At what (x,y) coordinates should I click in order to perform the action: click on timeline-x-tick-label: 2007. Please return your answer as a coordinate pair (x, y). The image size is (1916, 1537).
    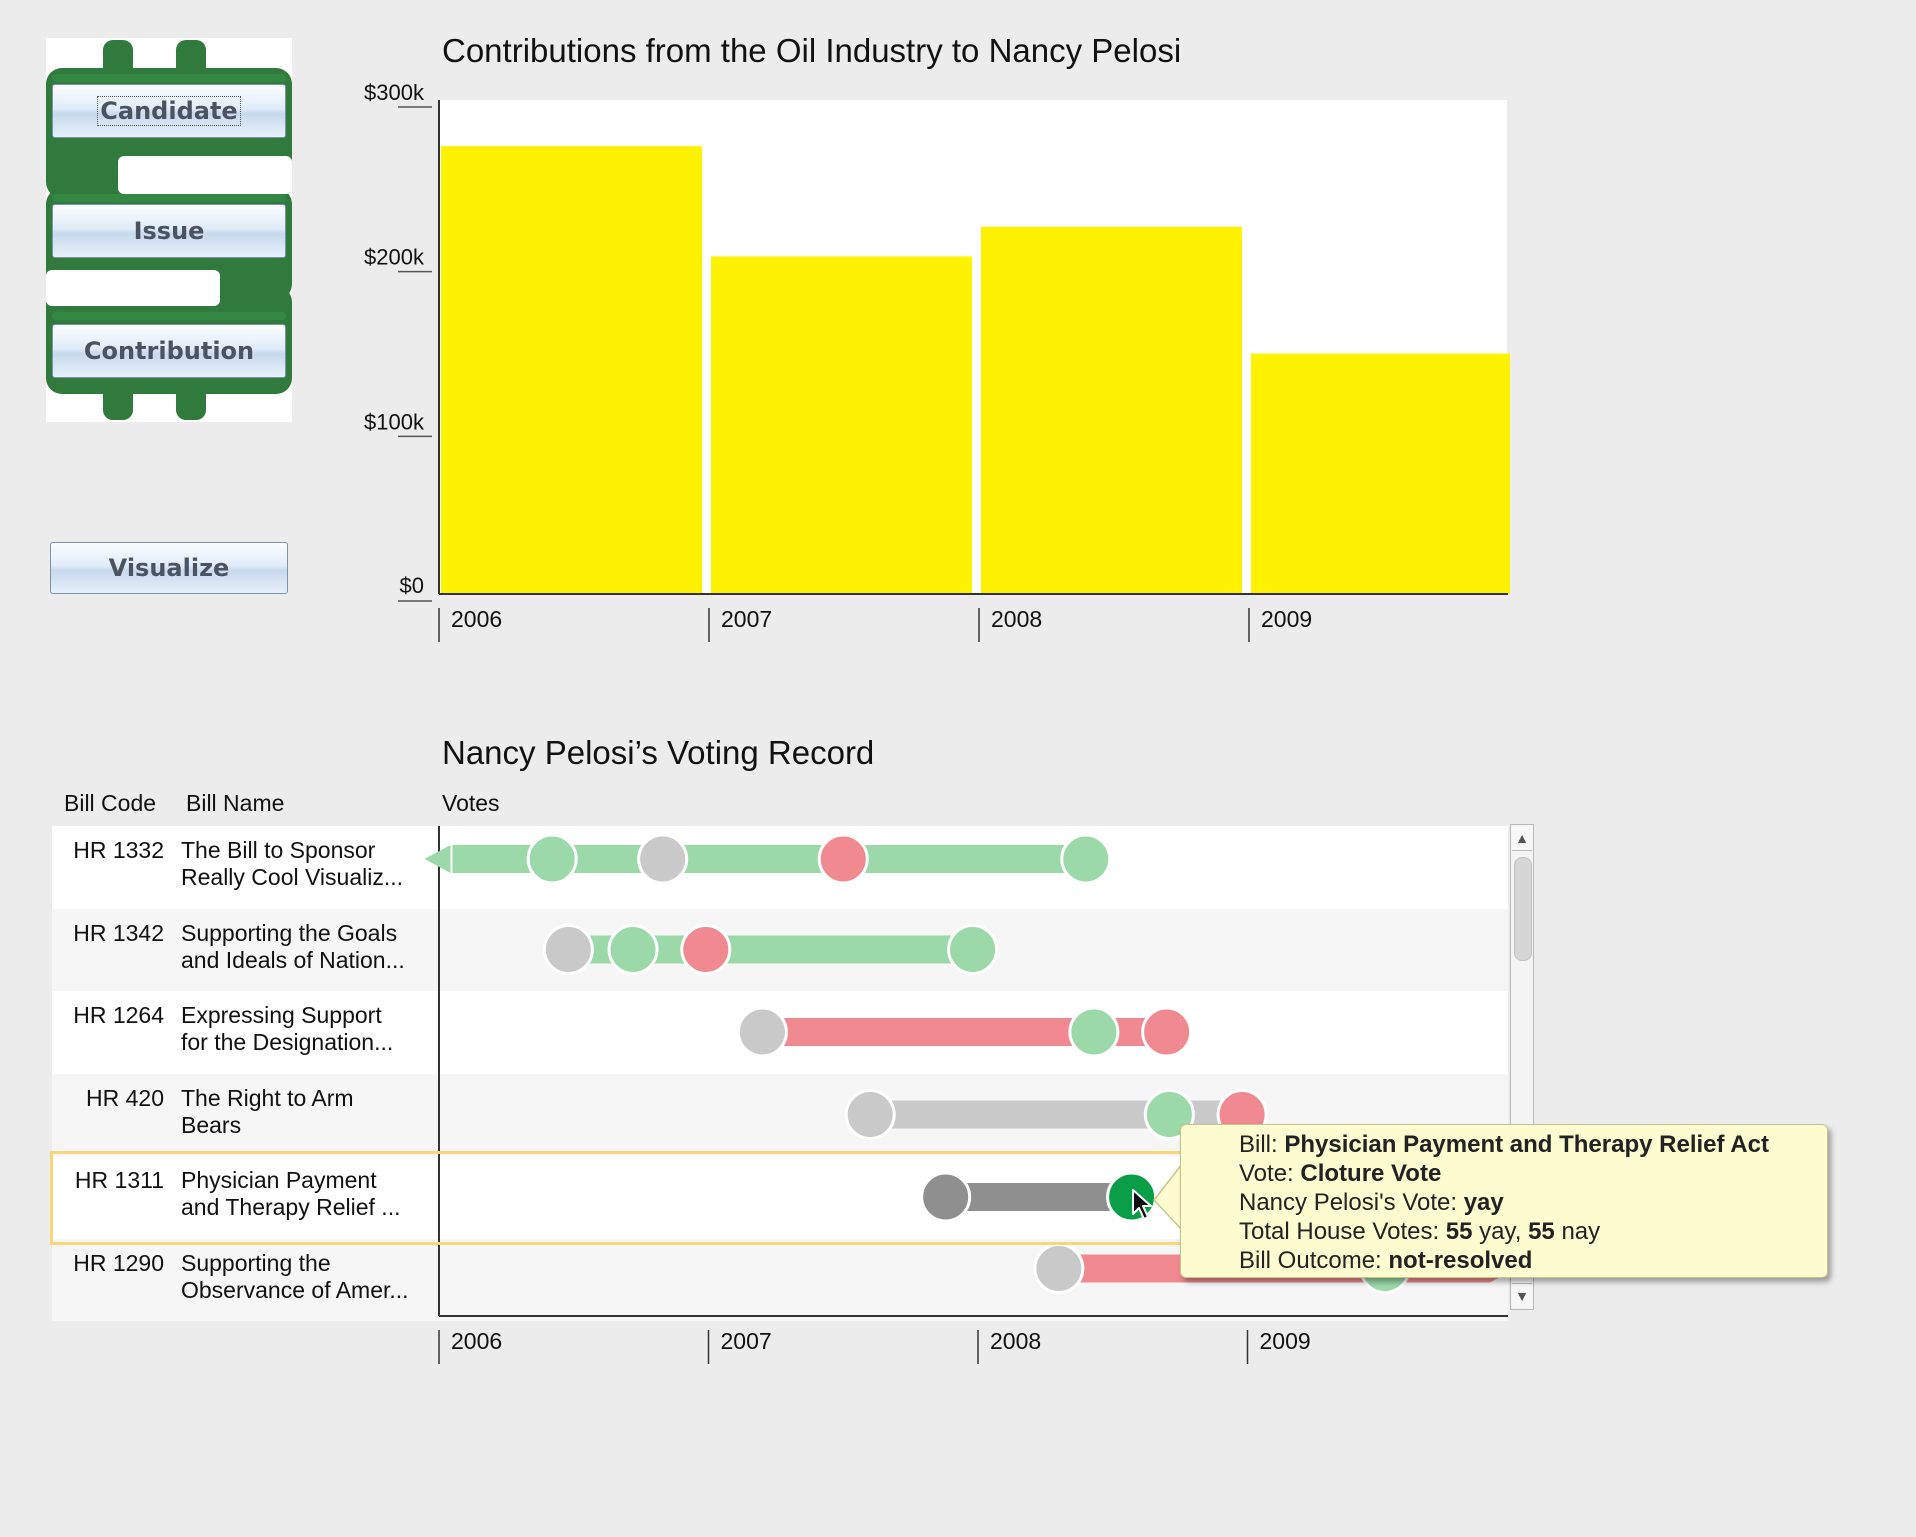
    Looking at the image, I should click on (746, 1341).